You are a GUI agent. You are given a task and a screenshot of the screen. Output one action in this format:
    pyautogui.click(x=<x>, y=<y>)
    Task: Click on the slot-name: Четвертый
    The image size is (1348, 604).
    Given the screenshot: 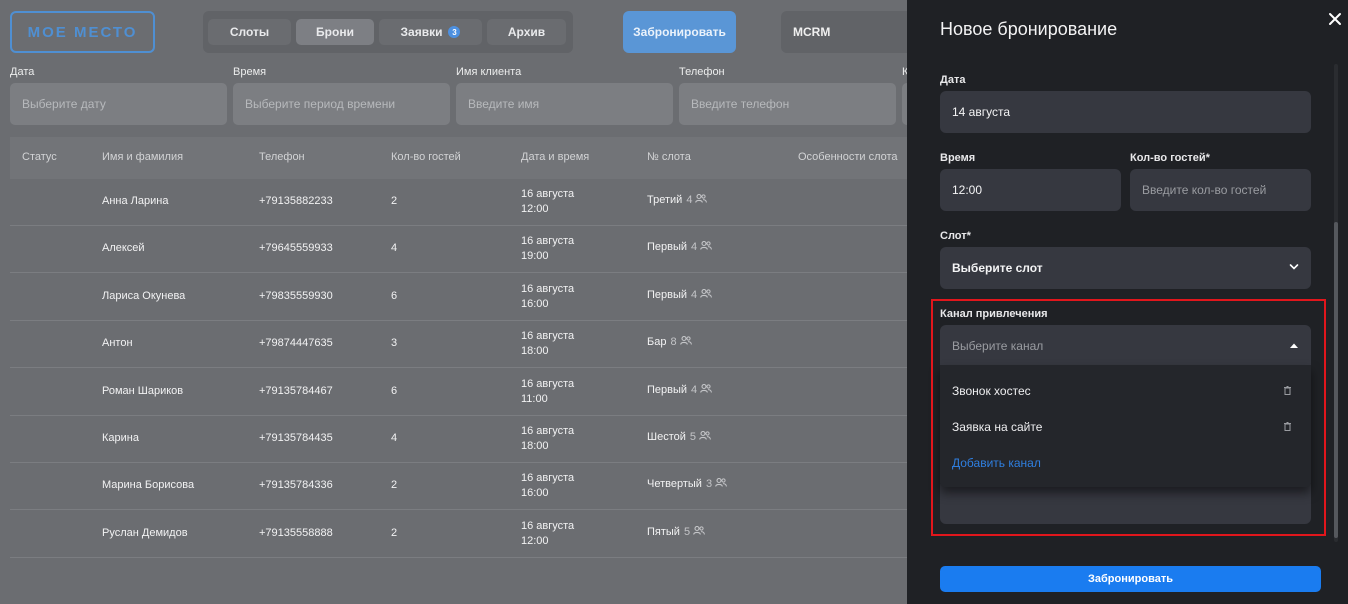 What is the action you would take?
    pyautogui.click(x=674, y=484)
    